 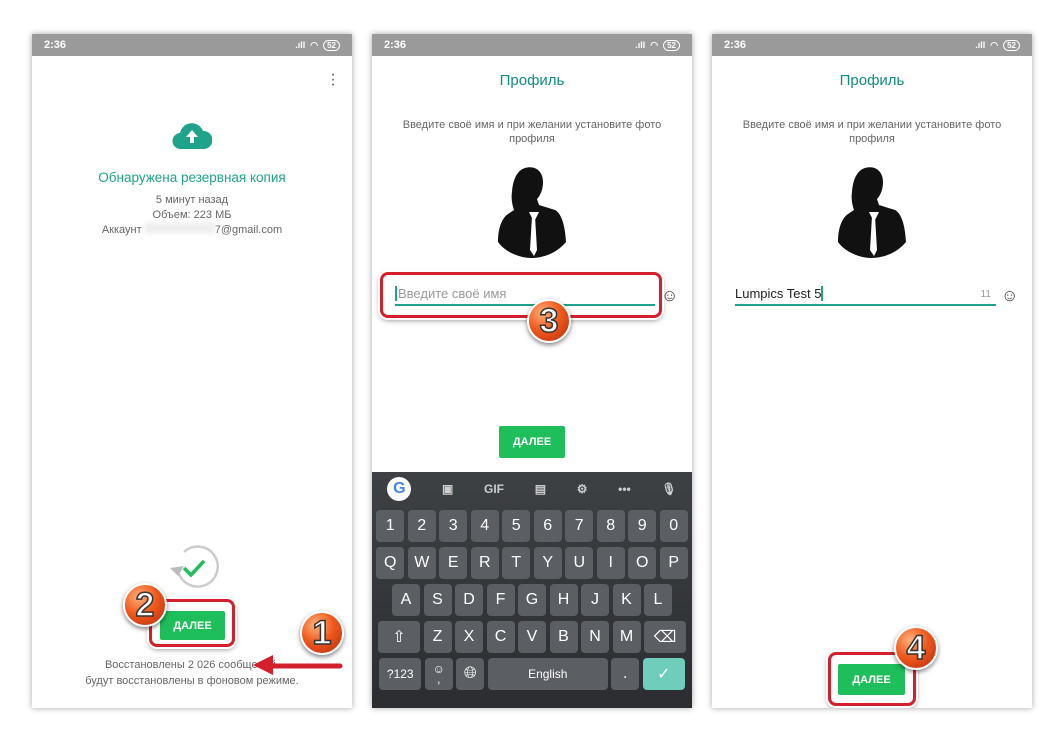 What do you see at coordinates (406, 600) in the screenshot?
I see `key: A` at bounding box center [406, 600].